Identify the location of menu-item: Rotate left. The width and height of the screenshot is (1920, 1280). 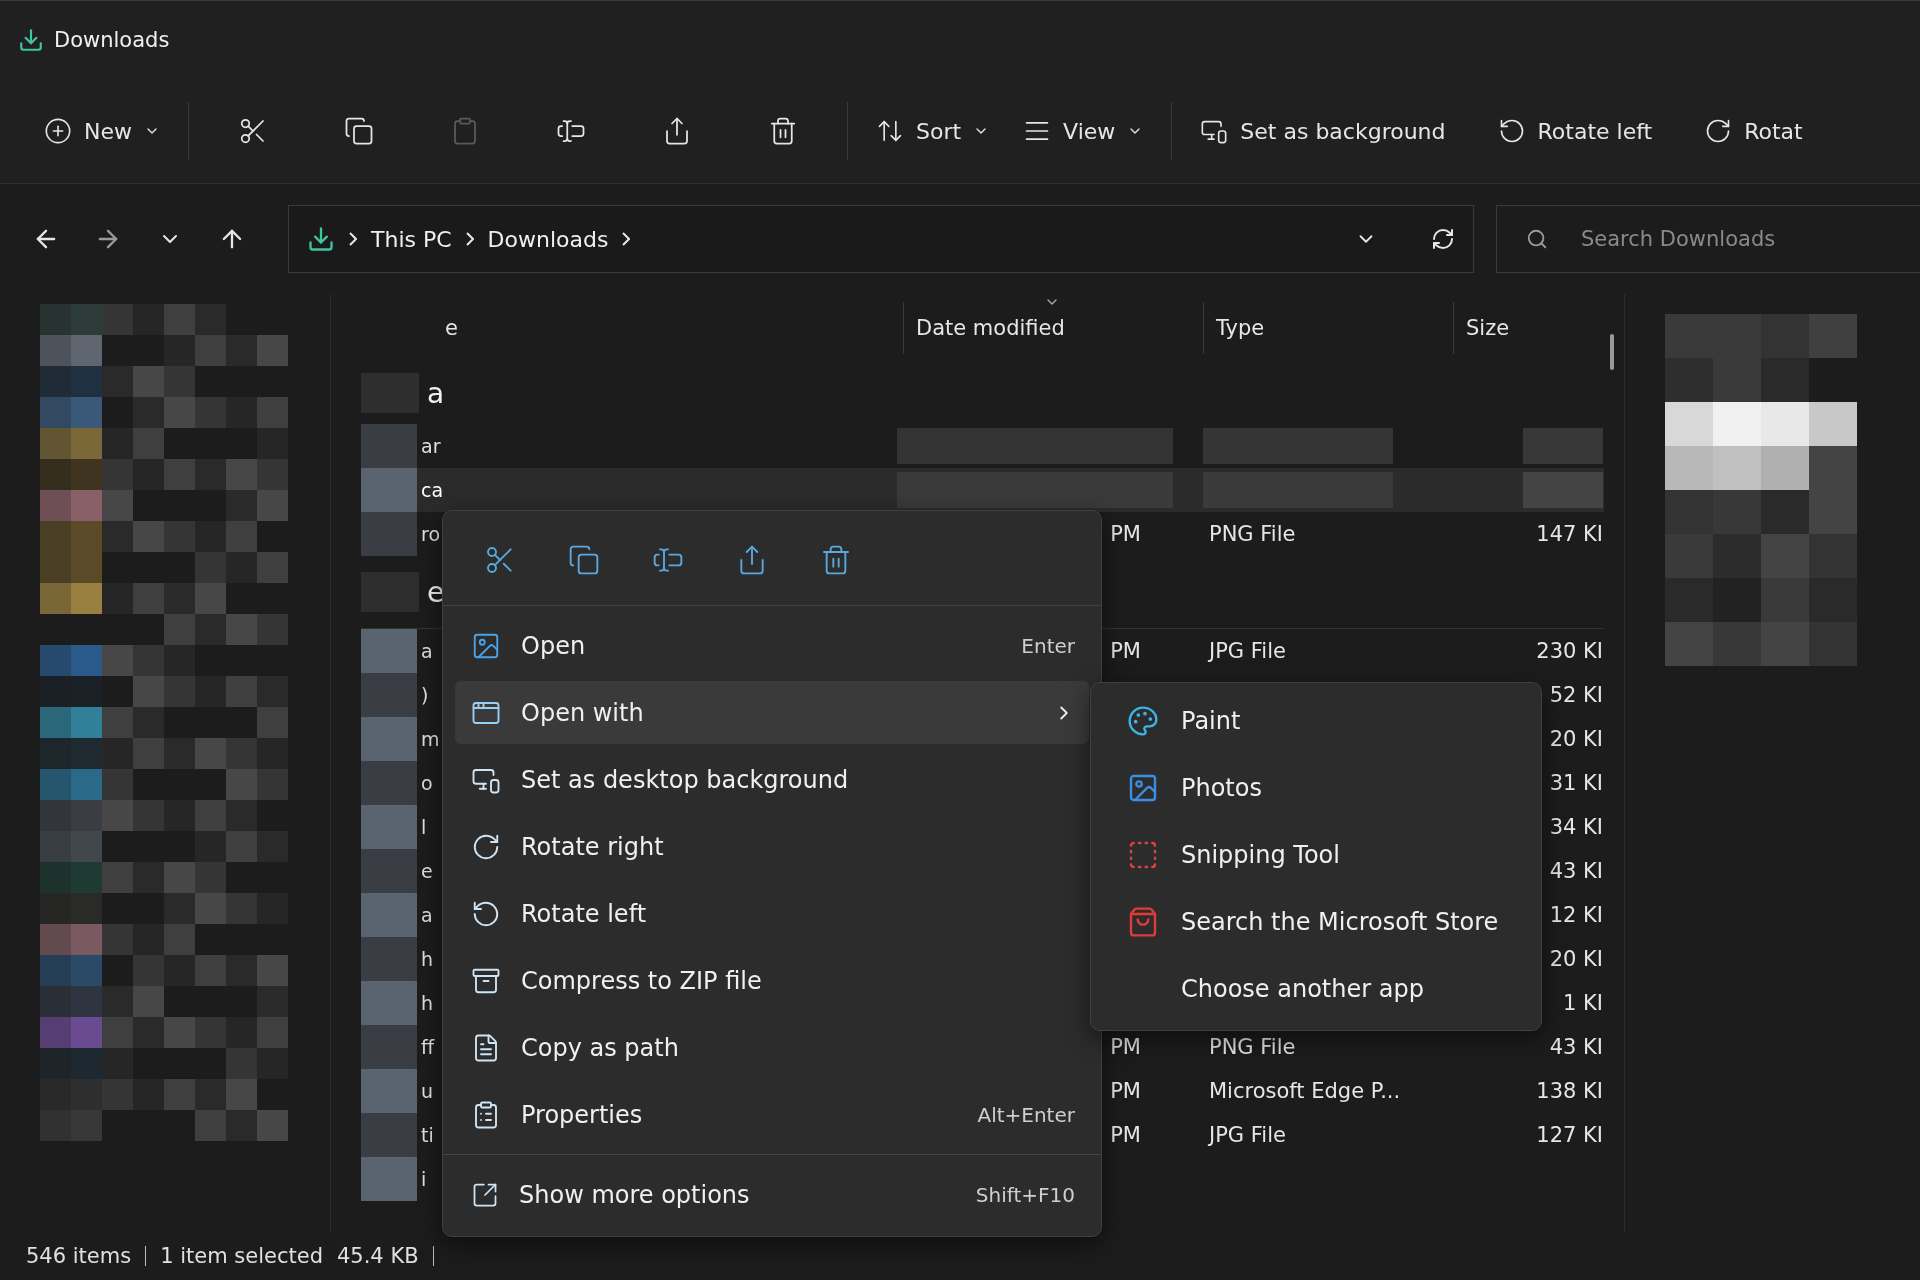
(772, 913).